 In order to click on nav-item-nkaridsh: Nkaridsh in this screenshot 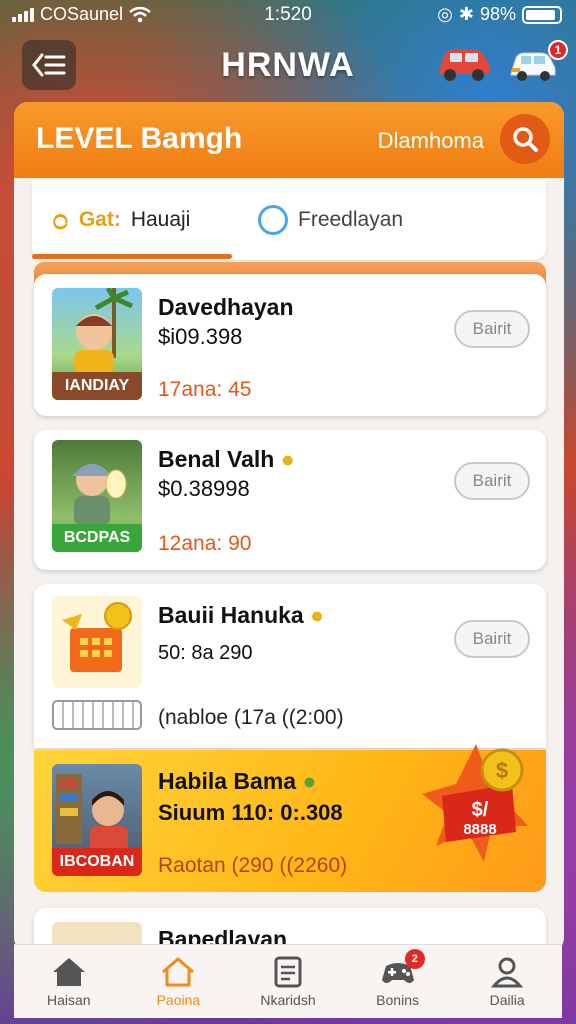, I will do `click(288, 981)`.